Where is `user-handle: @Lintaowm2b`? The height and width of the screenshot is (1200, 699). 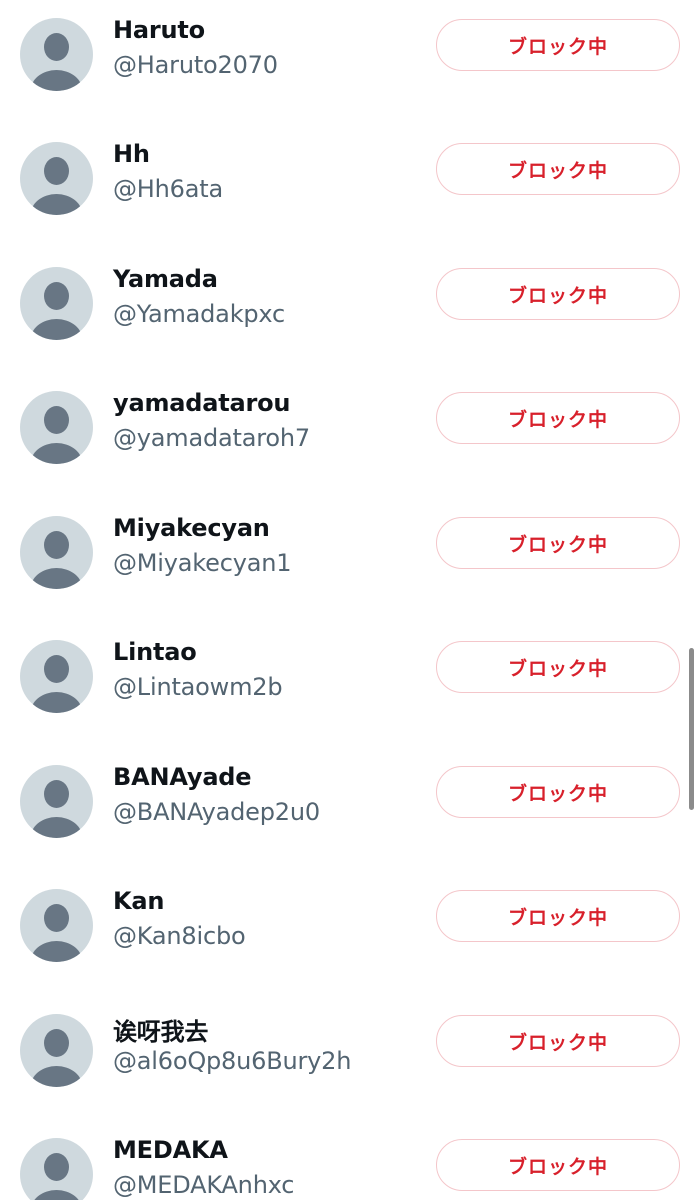
user-handle: @Lintaowm2b is located at coordinates (198, 687).